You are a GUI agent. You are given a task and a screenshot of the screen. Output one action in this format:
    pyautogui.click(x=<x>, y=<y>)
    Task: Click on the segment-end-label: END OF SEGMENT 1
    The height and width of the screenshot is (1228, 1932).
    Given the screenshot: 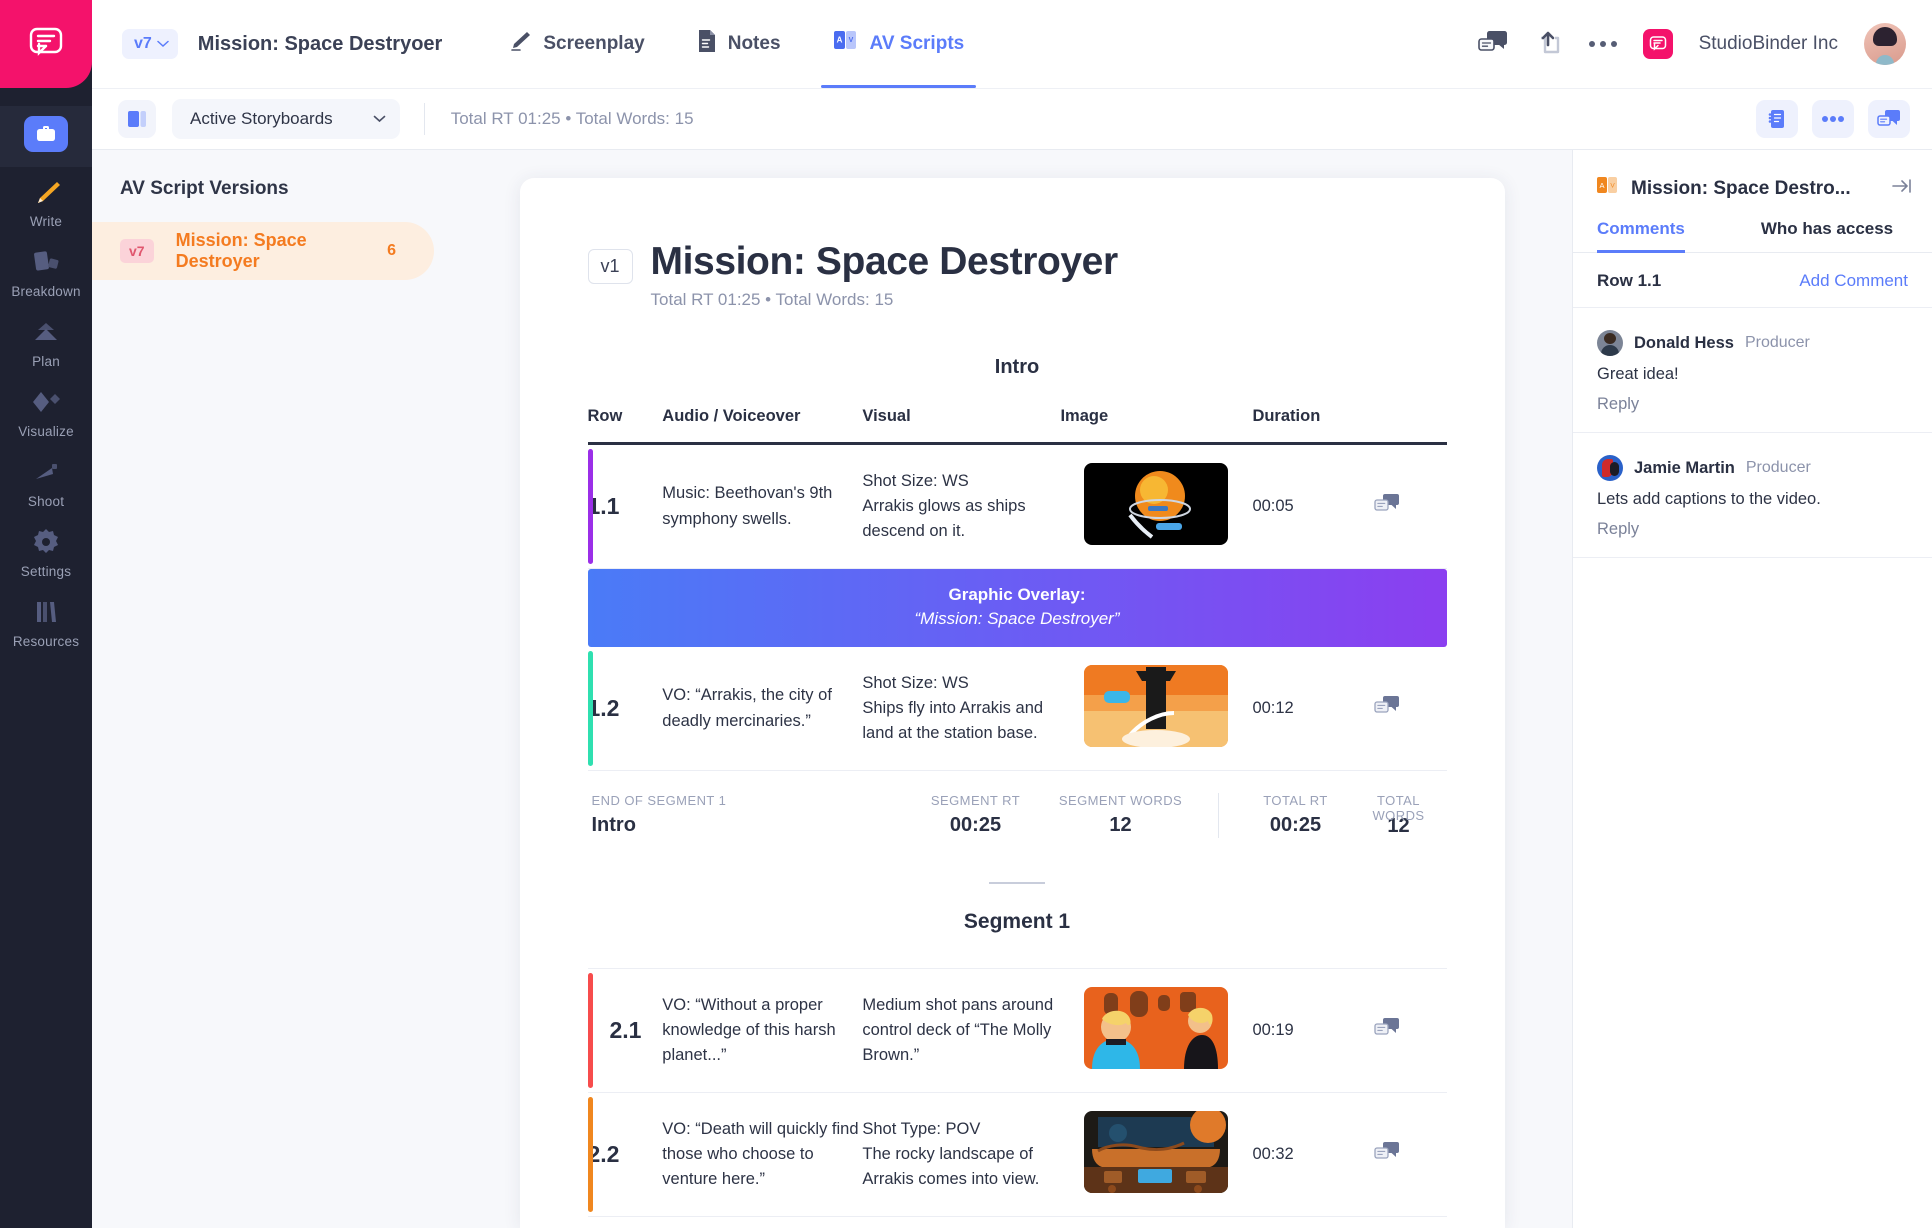 What is the action you would take?
    pyautogui.click(x=659, y=800)
    